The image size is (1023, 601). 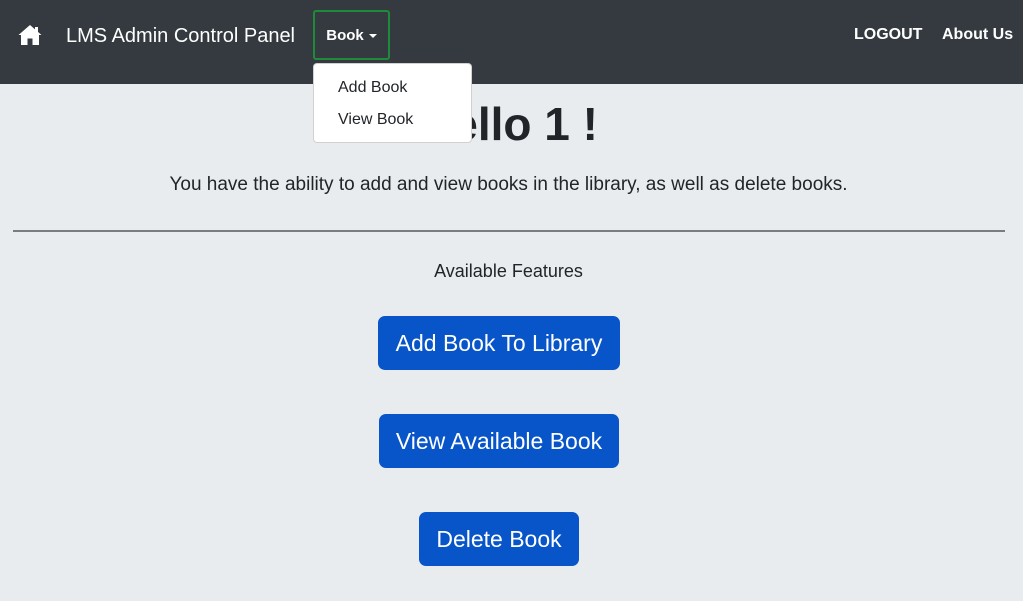 What do you see at coordinates (508, 124) in the screenshot?
I see `page-heading: Hello 1 !` at bounding box center [508, 124].